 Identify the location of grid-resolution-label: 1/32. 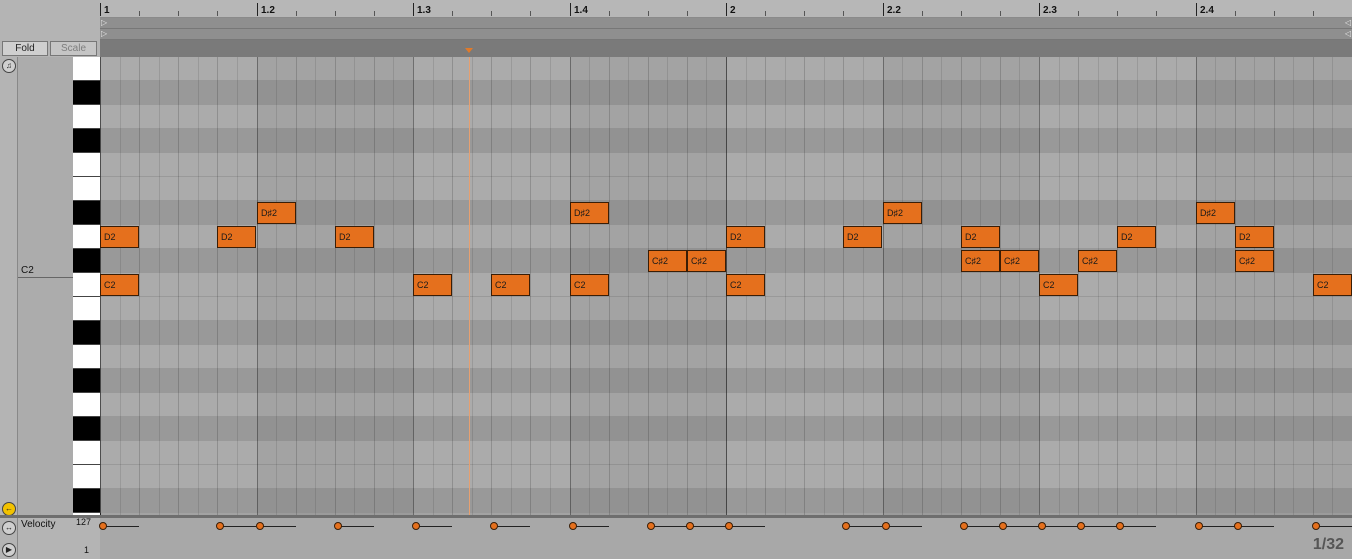
(1328, 545).